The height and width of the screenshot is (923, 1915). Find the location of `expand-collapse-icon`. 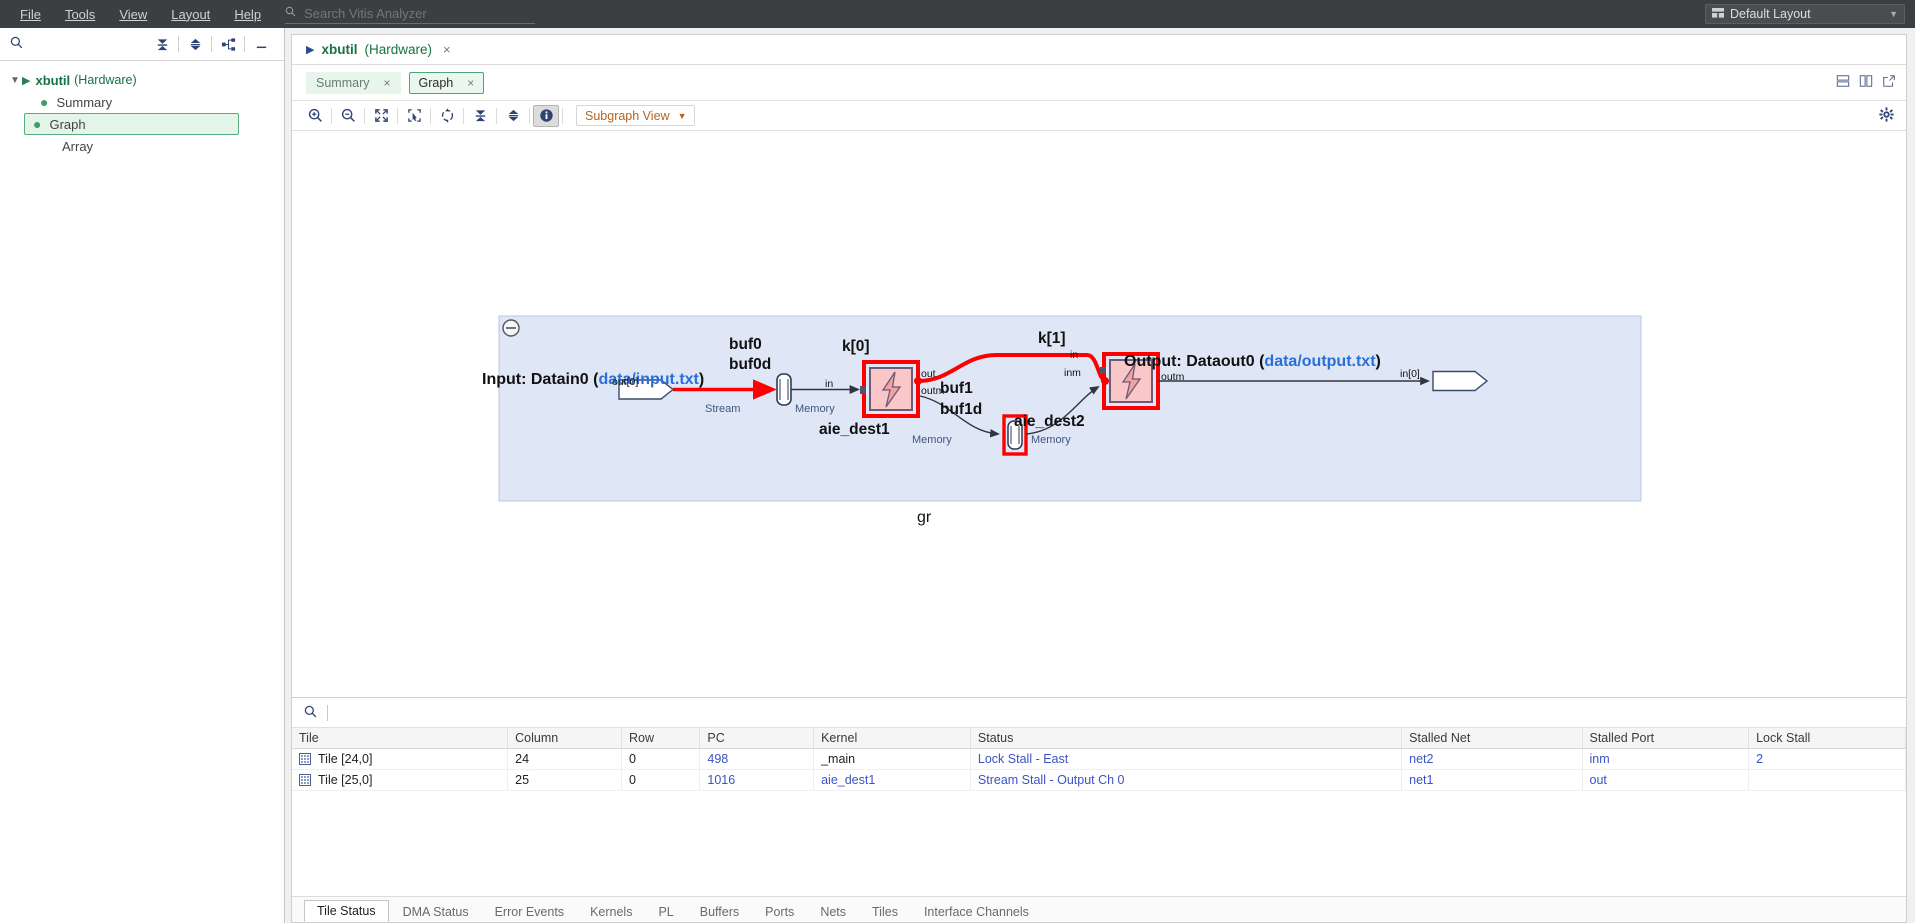

expand-collapse-icon is located at coordinates (195, 44).